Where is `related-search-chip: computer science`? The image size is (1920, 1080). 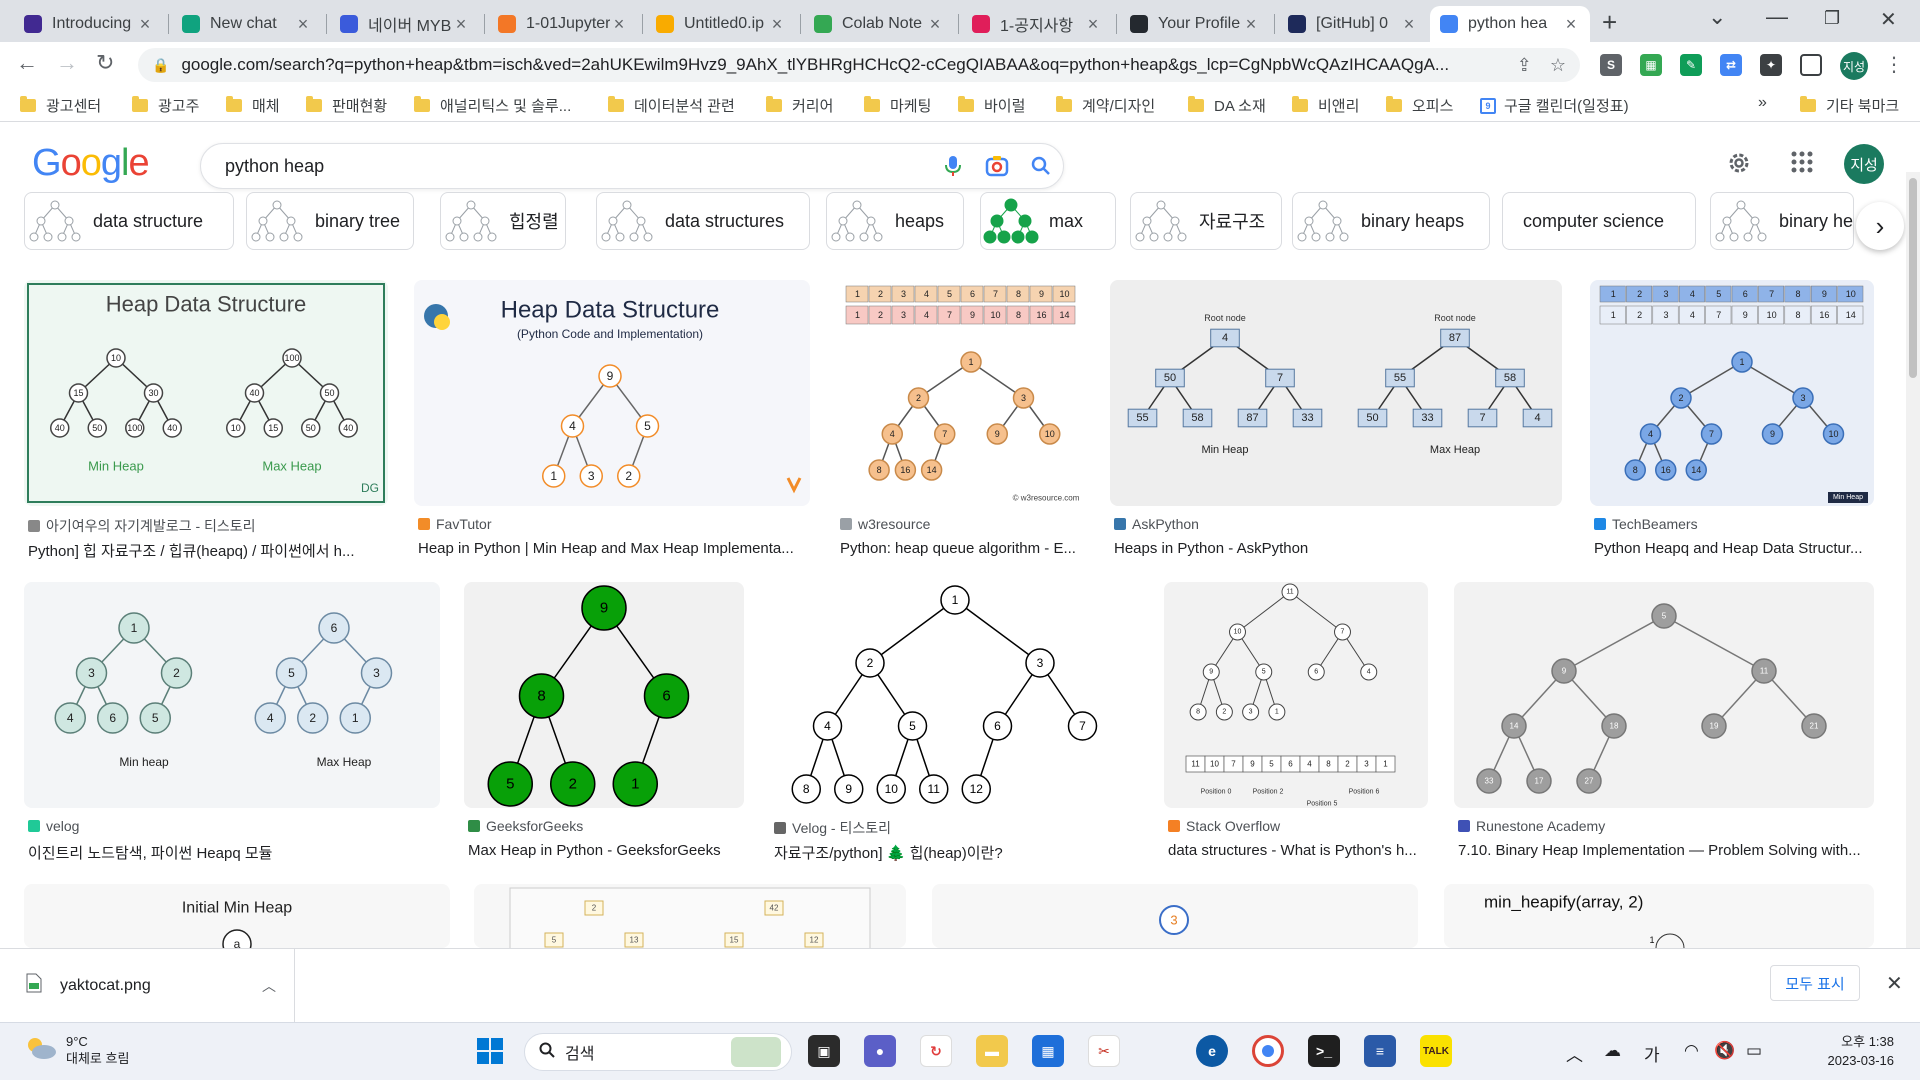 related-search-chip: computer science is located at coordinates (1599, 221).